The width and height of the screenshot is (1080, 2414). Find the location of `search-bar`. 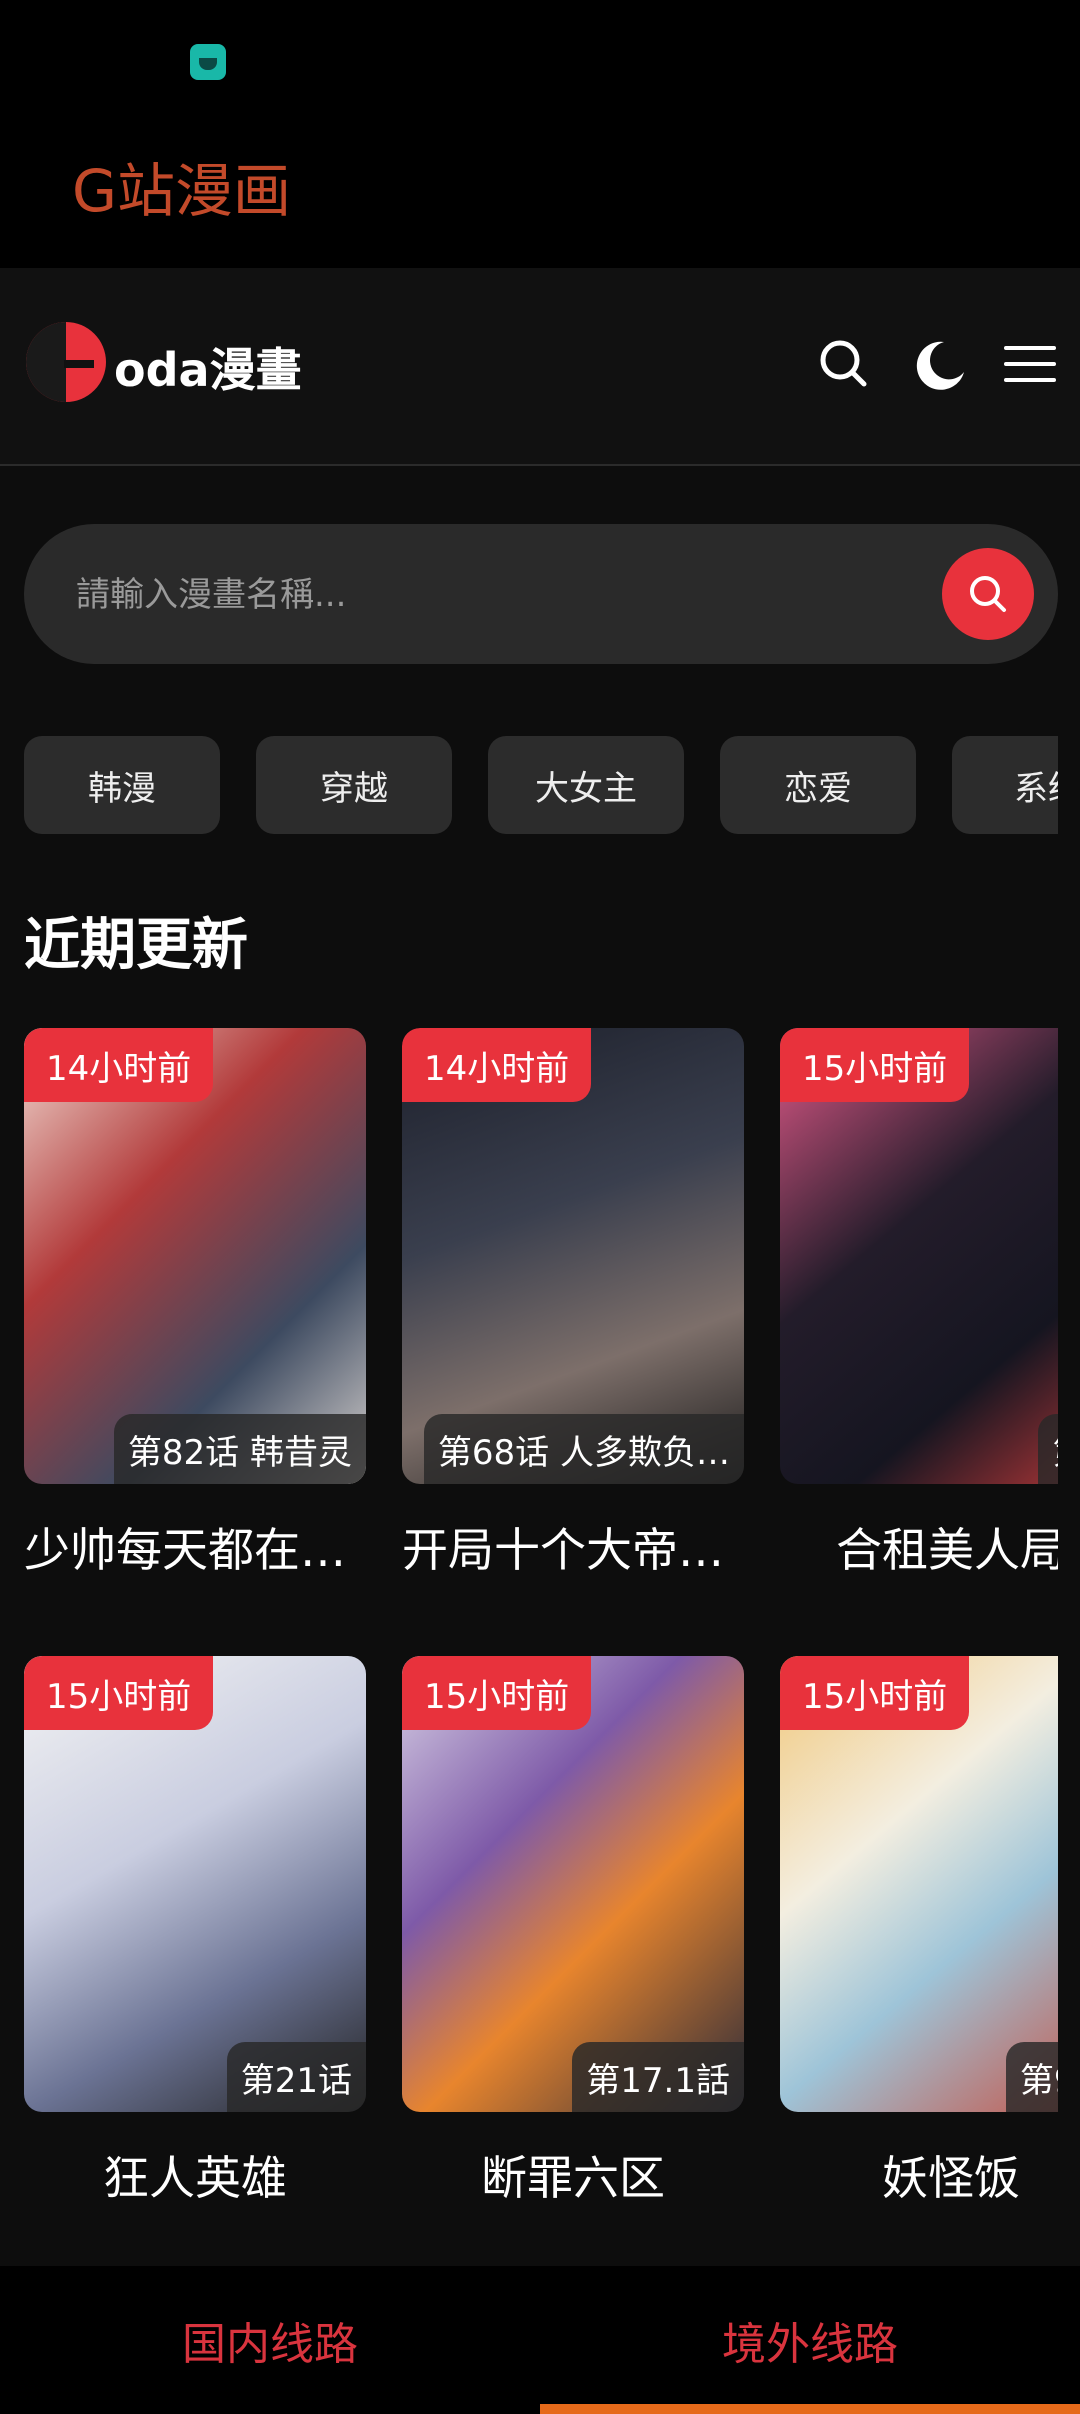

search-bar is located at coordinates (541, 594).